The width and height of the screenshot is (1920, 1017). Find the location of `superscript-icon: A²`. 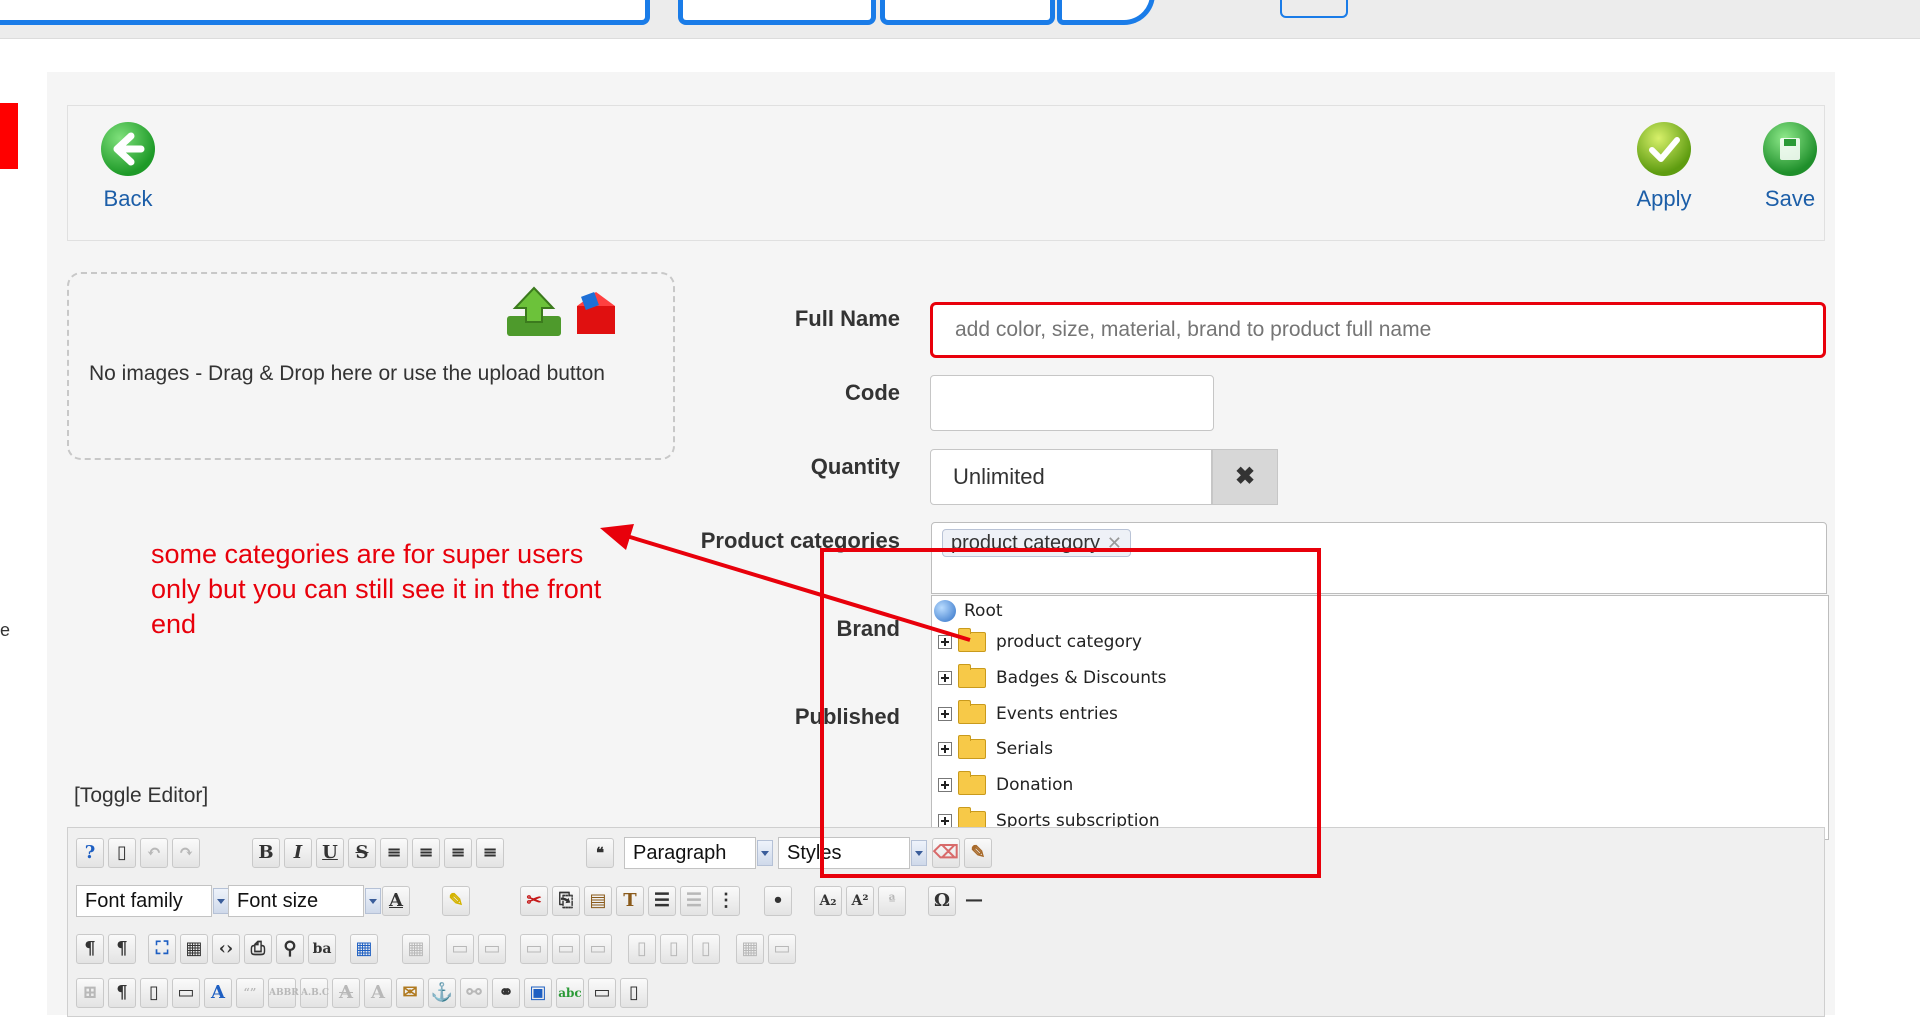

superscript-icon: A² is located at coordinates (860, 901).